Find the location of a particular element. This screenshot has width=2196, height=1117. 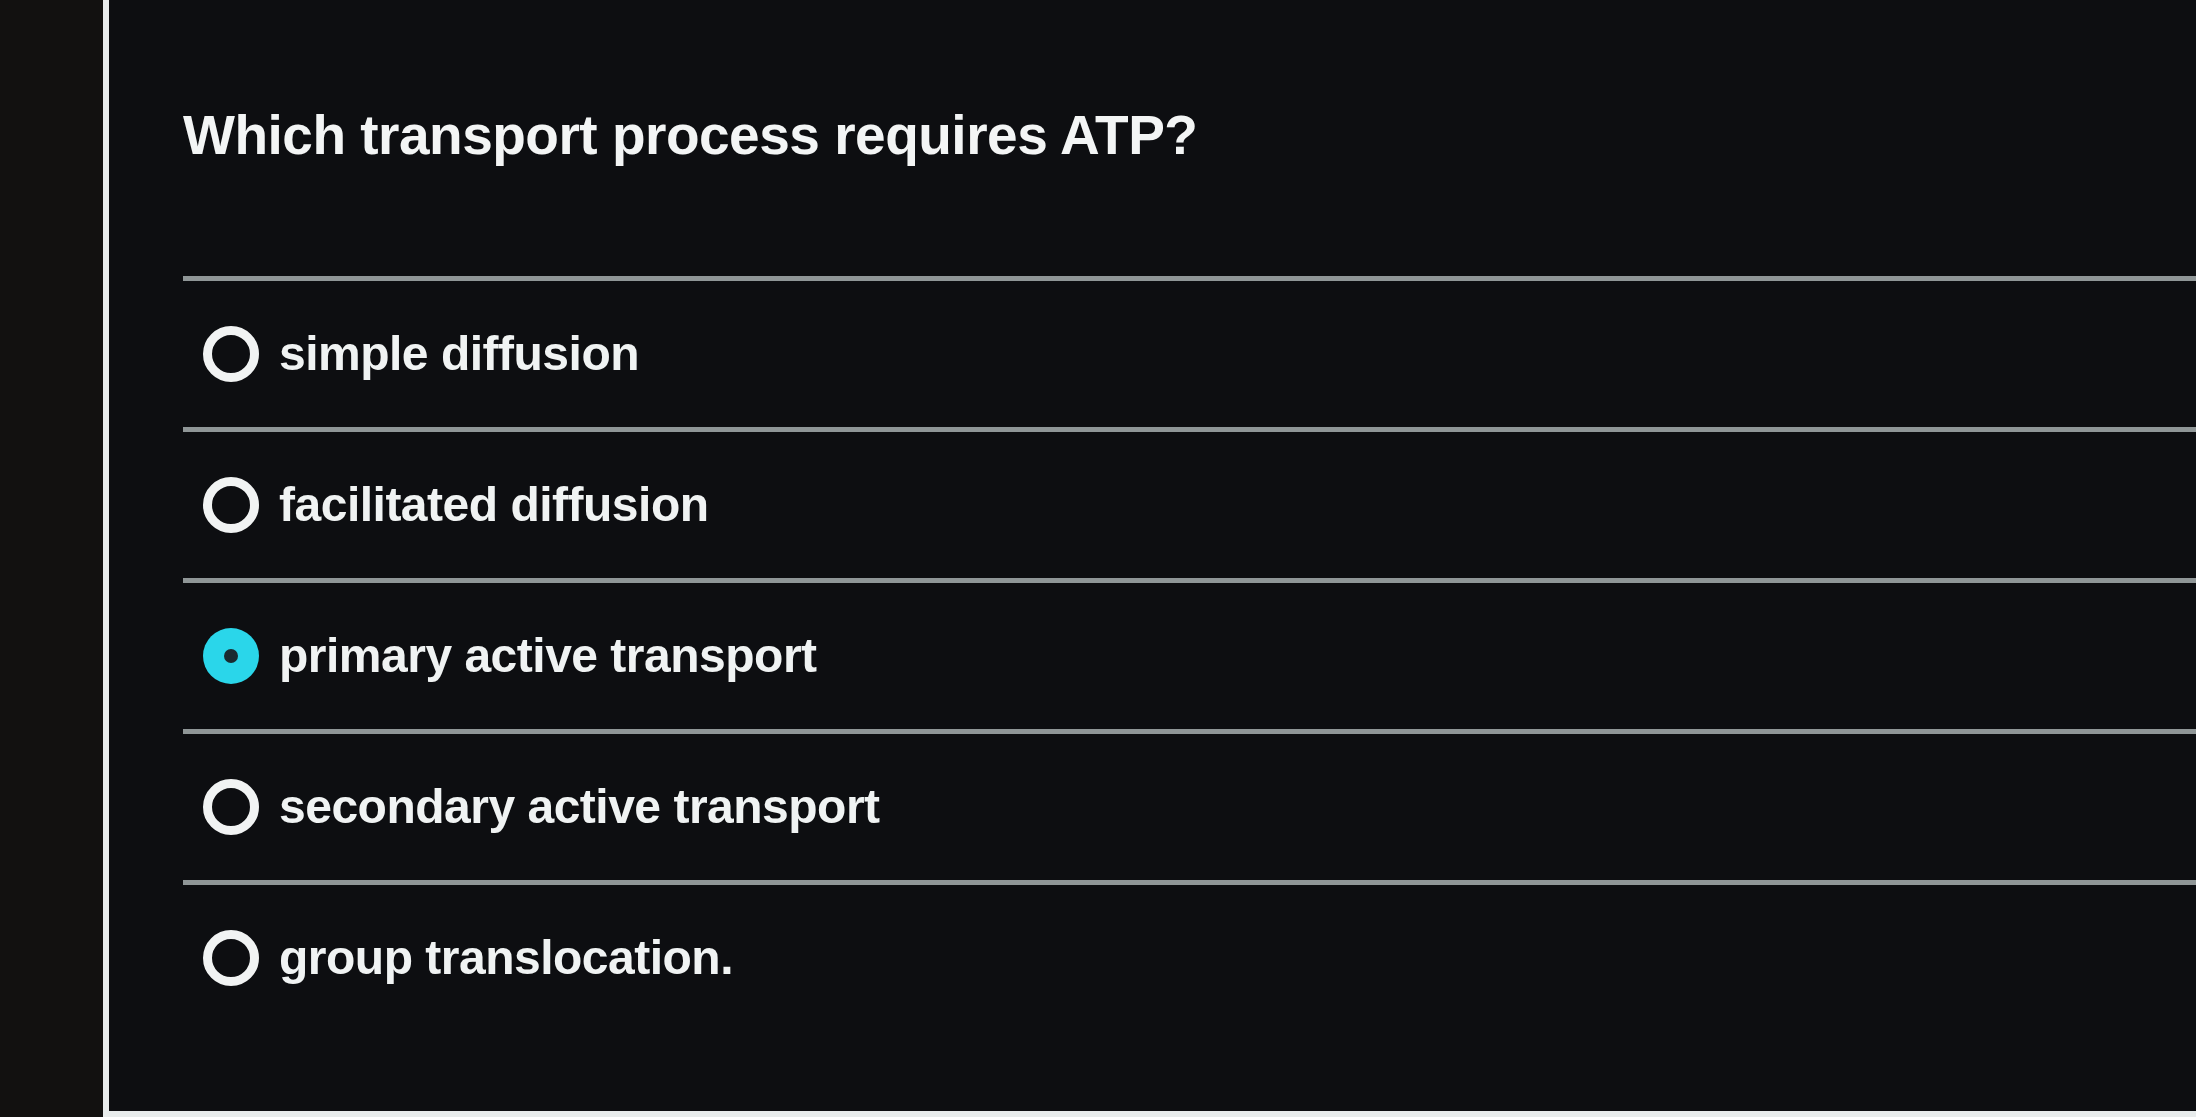

question-text: Which transport process requires ATP? is located at coordinates (690, 135).